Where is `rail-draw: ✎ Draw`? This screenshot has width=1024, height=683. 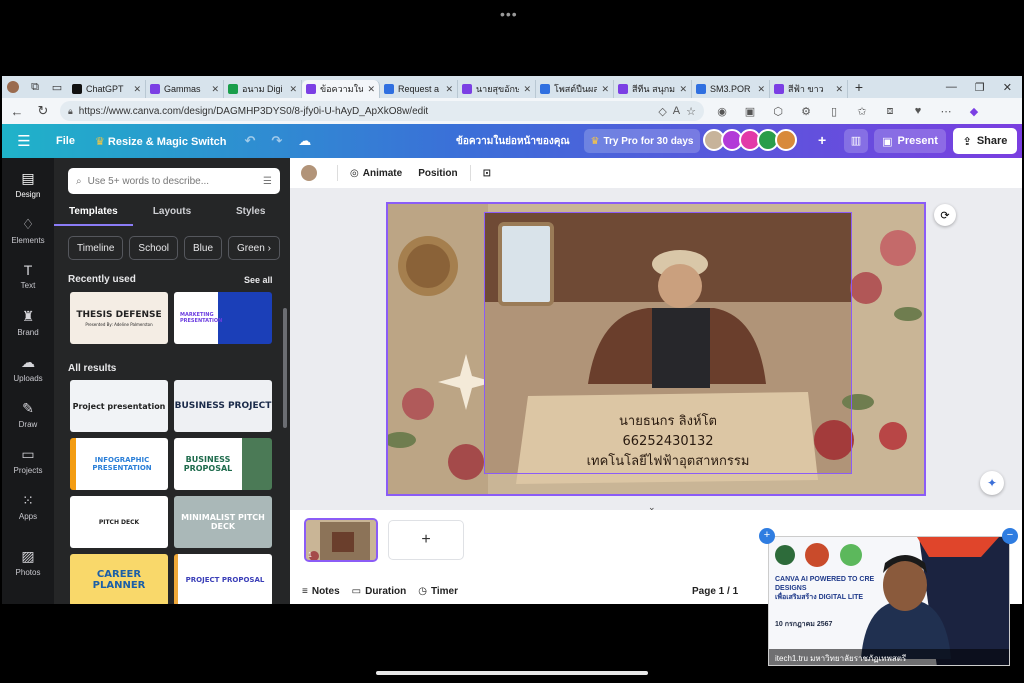
rail-draw: ✎ Draw is located at coordinates (28, 414).